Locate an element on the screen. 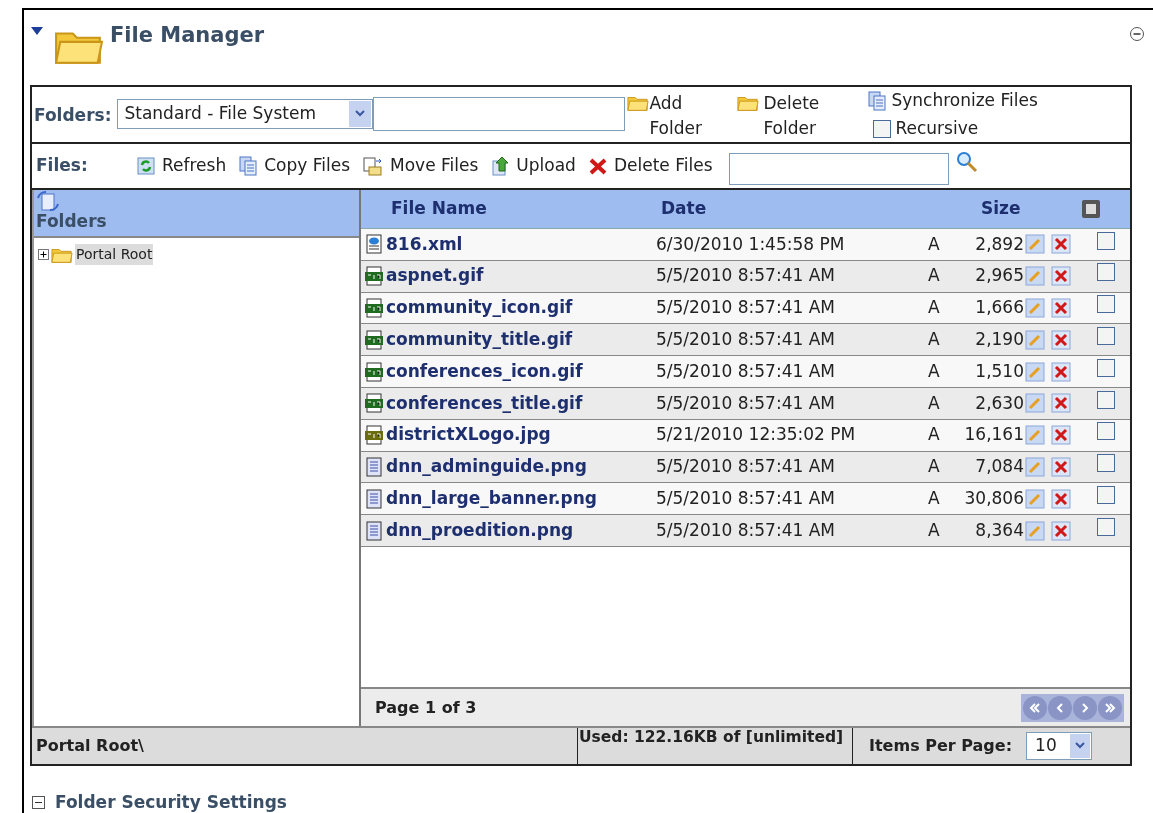 Image resolution: width=1153 pixels, height=813 pixels. date-cell-text: 5/21/2010 12:35:02 PM is located at coordinates (756, 435).